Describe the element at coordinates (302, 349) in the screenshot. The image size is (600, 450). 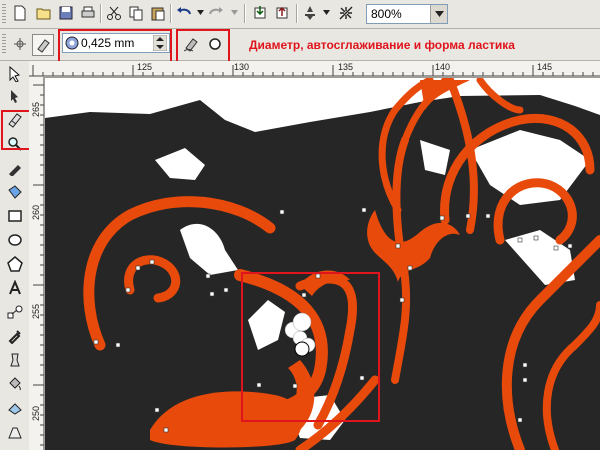
I see `eraser-cursor` at that location.